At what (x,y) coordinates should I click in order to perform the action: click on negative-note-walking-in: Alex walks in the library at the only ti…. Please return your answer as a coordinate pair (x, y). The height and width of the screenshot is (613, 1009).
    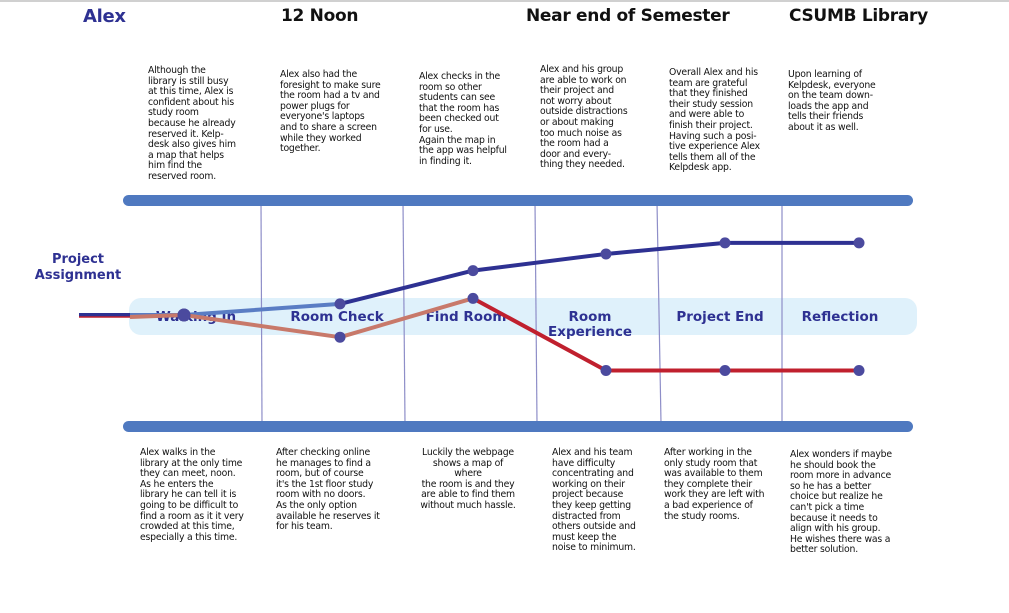
    Looking at the image, I should click on (192, 495).